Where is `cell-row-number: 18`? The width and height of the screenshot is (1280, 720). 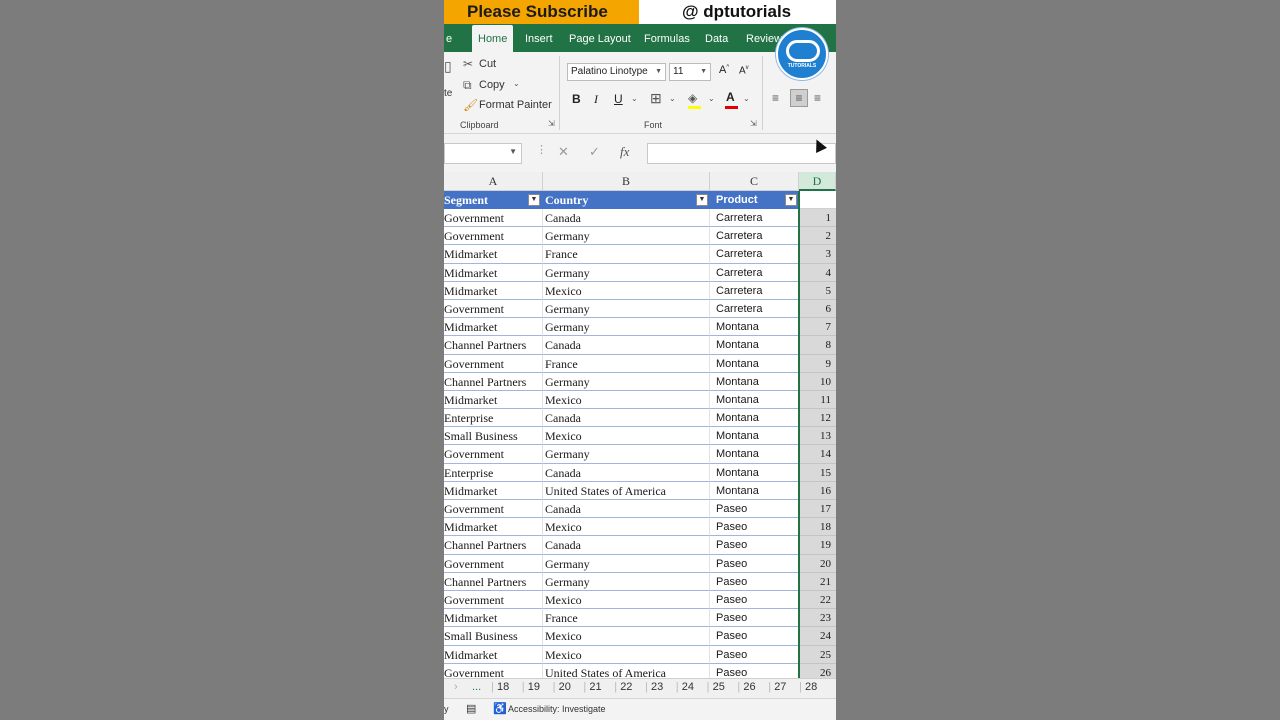 cell-row-number: 18 is located at coordinates (817, 527).